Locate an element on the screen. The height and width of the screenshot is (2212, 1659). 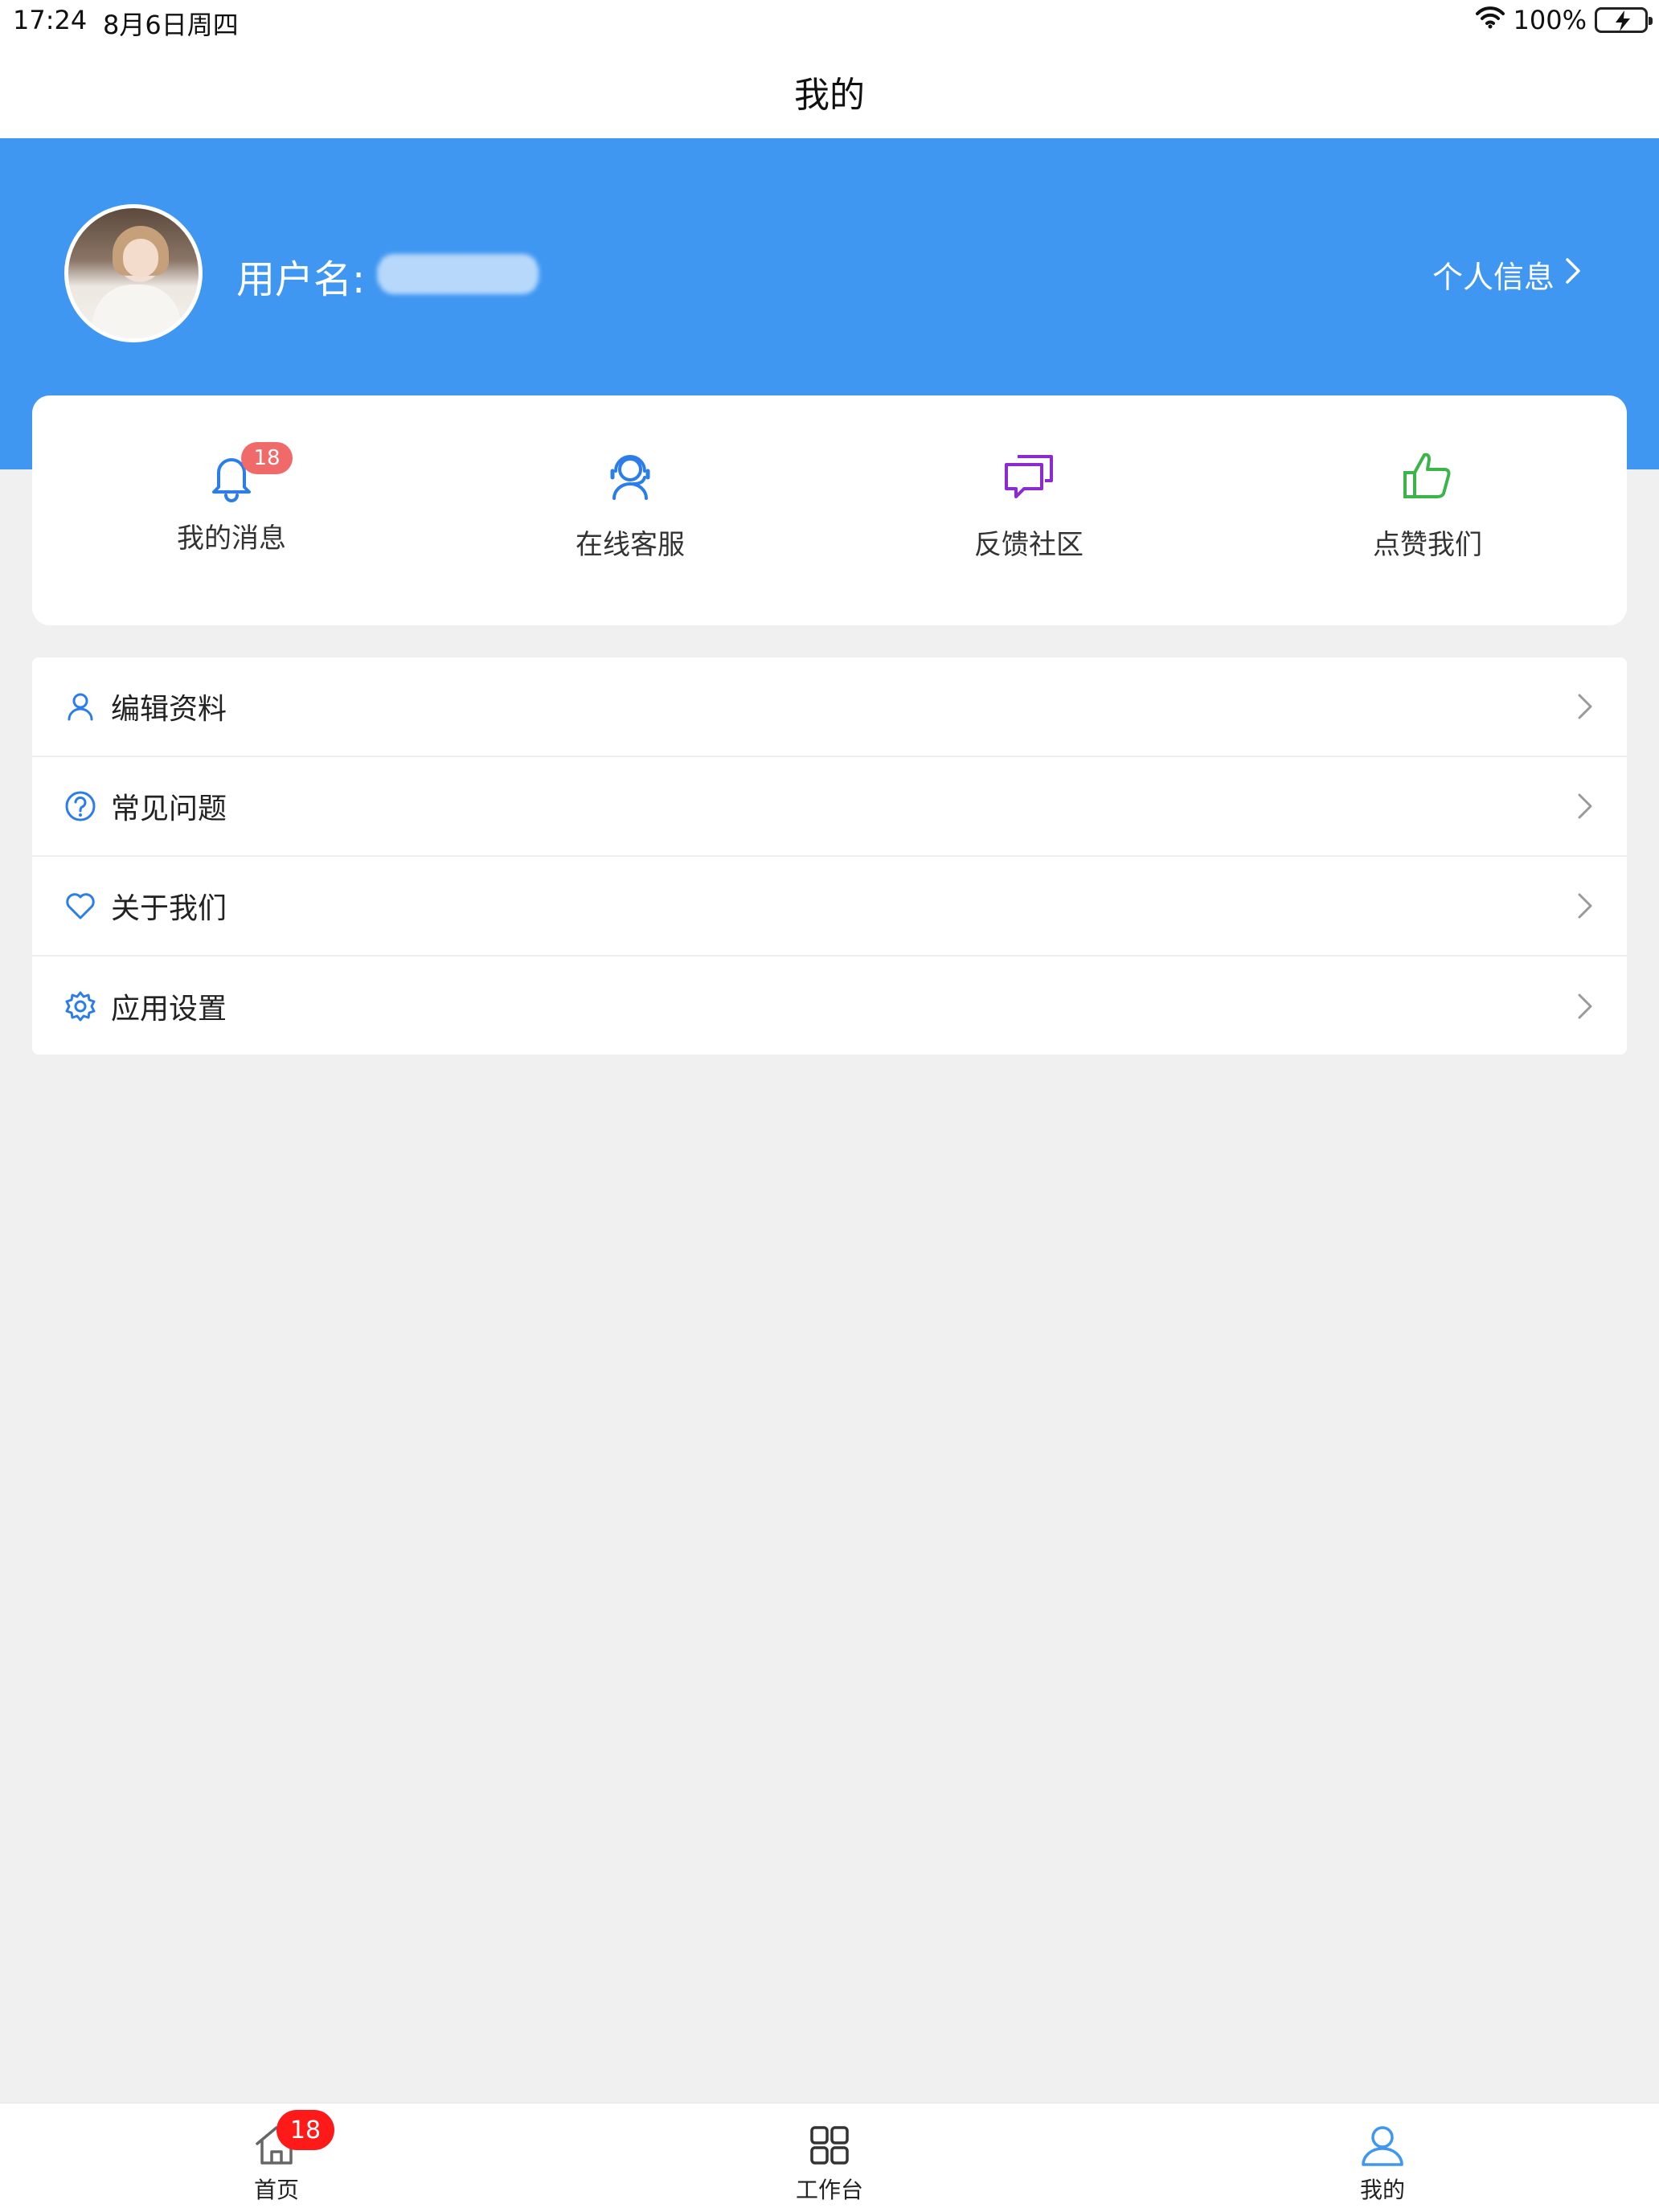
quick-action-label: 在线客服 is located at coordinates (630, 545).